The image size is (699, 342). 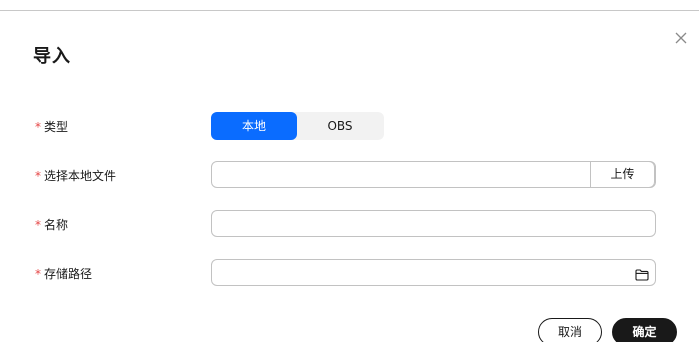 I want to click on type-segmented-control: 本地 OBS, so click(x=297, y=126).